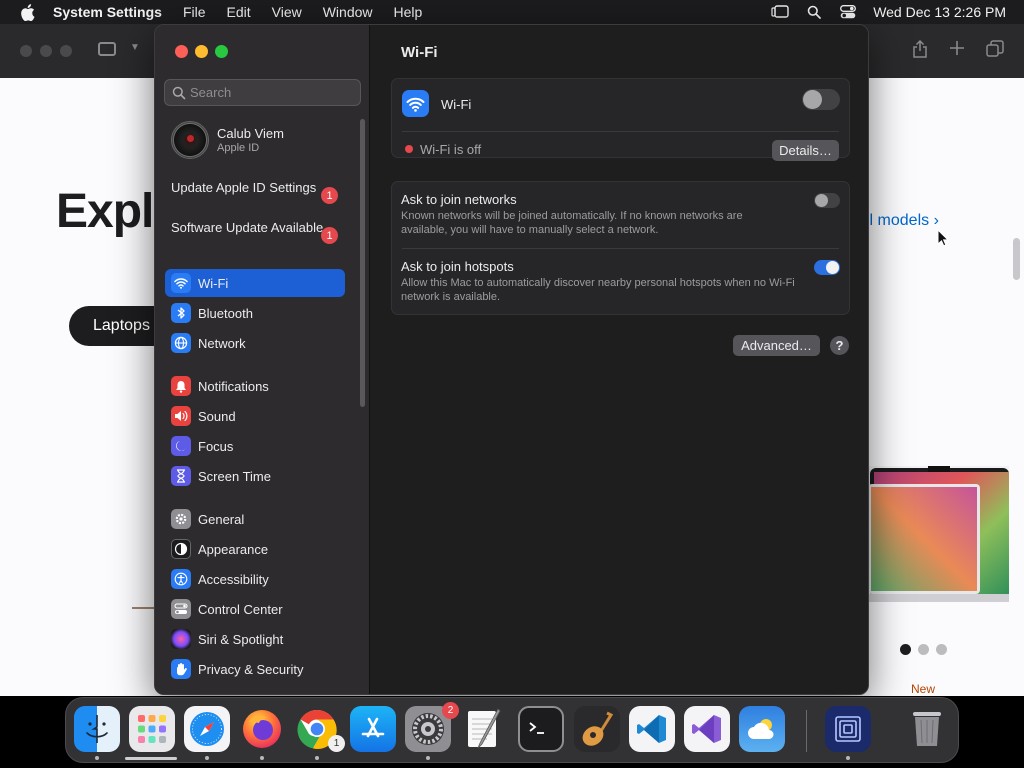 This screenshot has width=1024, height=768. What do you see at coordinates (255, 519) in the screenshot?
I see `sidebar-item-general: General` at bounding box center [255, 519].